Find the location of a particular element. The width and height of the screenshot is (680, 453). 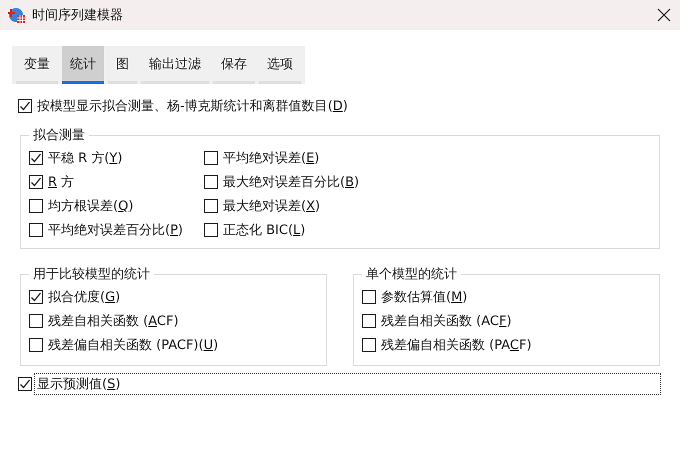

checkbox-label: 按模型显示拟合测量、杨-博克斯统计和离群值数目(D) is located at coordinates (192, 106).